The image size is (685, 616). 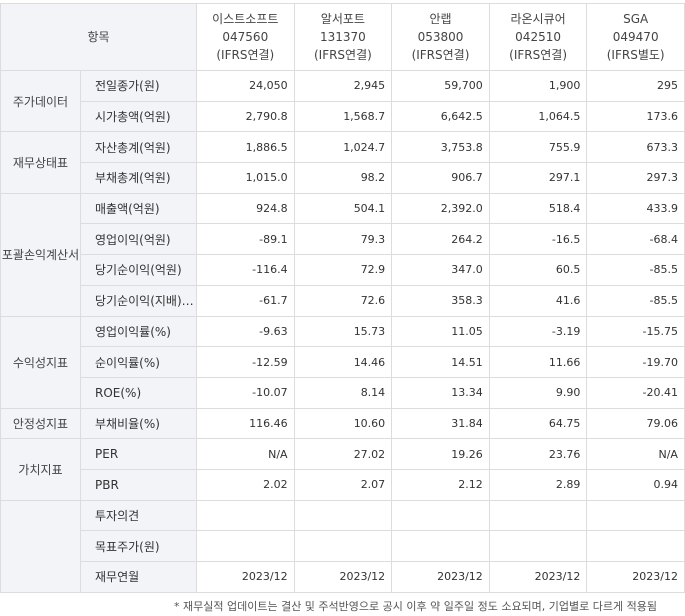 What do you see at coordinates (245, 178) in the screenshot?
I see `value-cell: 1,015.0` at bounding box center [245, 178].